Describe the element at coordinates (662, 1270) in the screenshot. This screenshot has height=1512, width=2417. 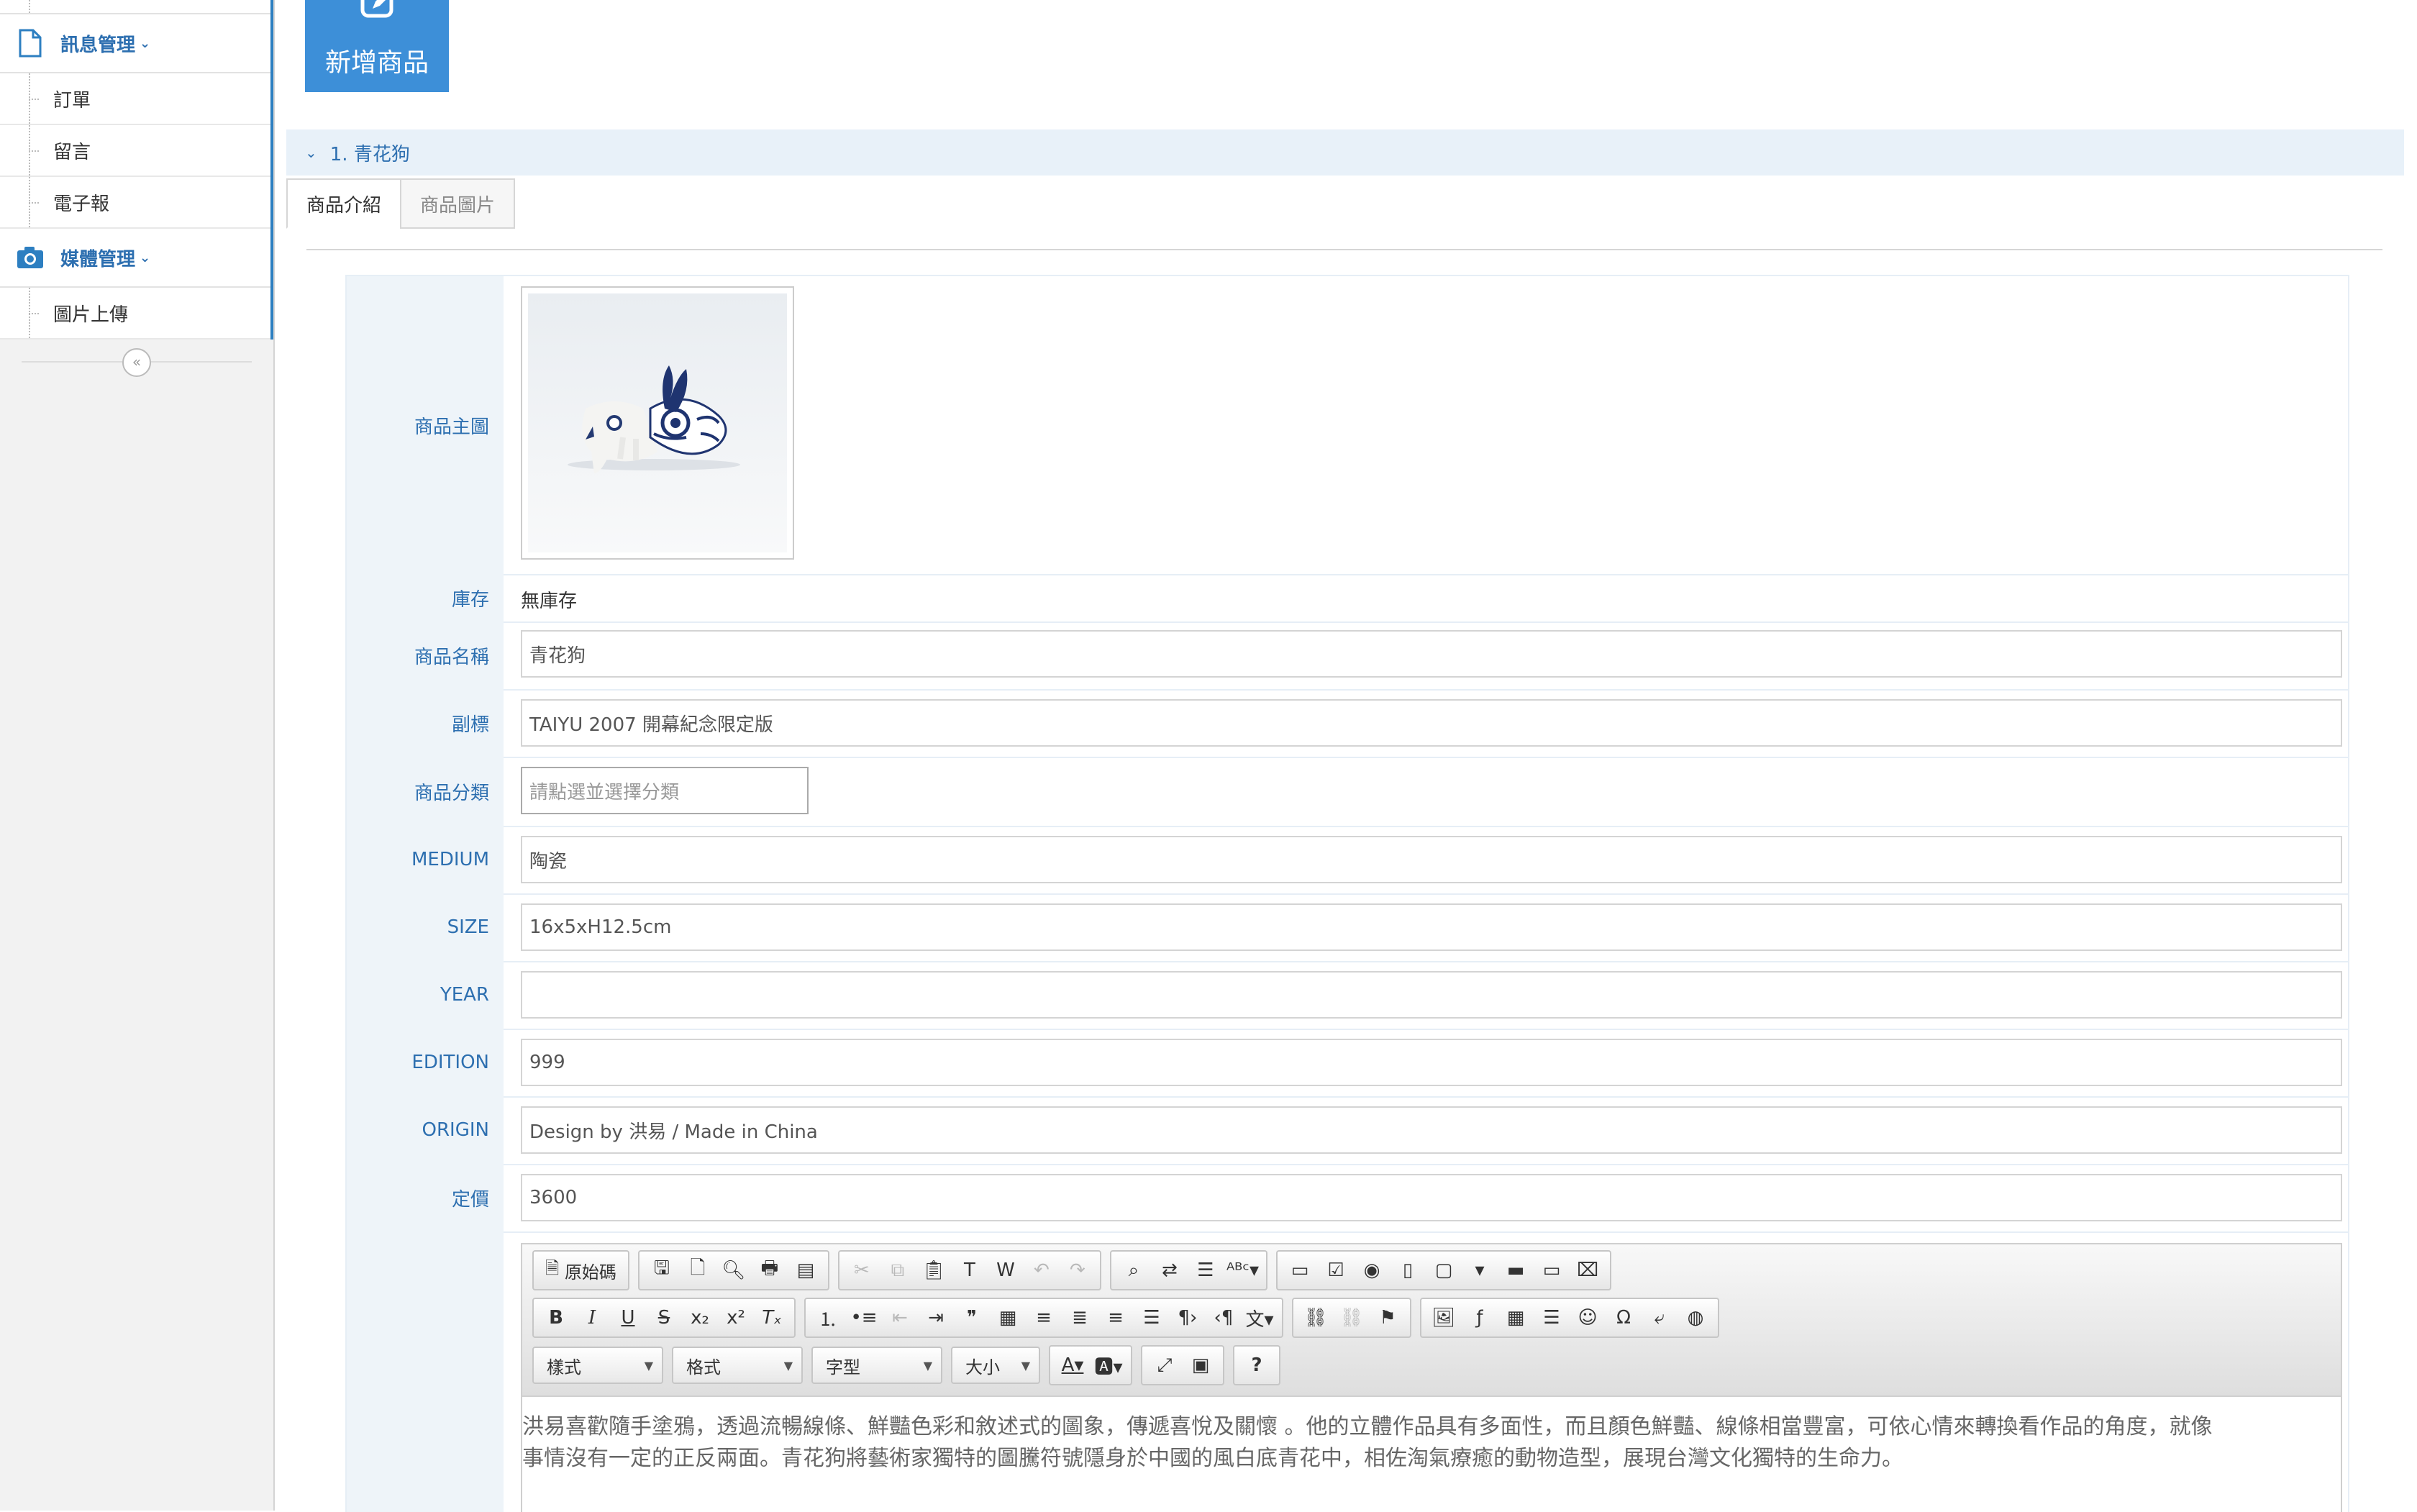
I see `save-icon: 🖫` at that location.